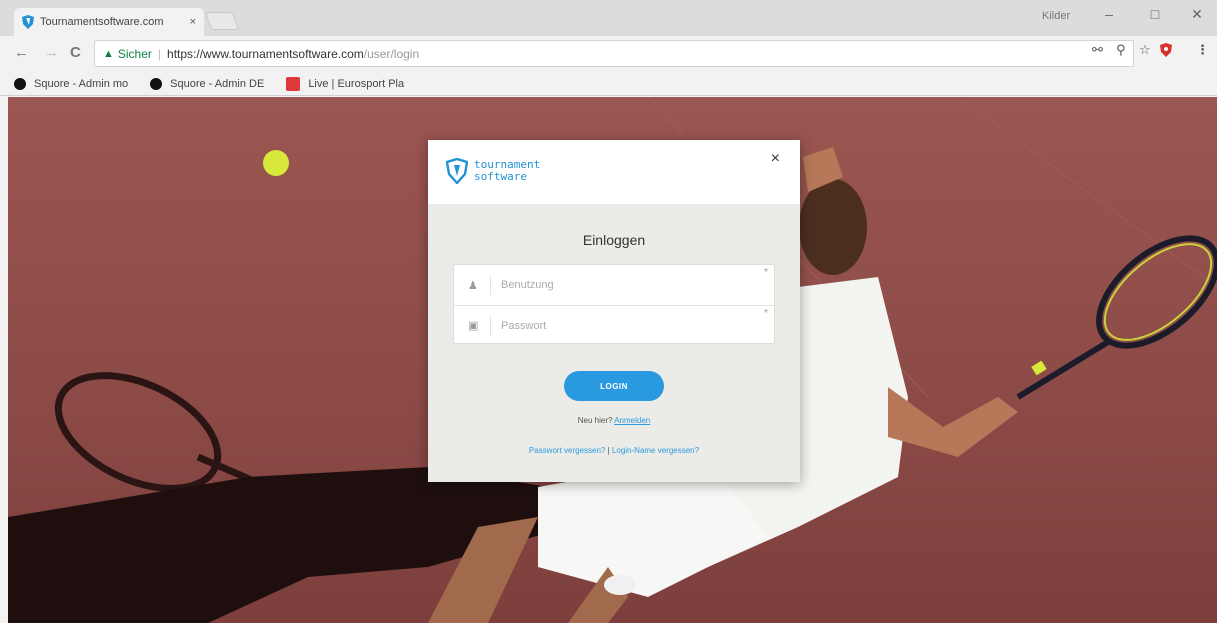  I want to click on secure-label: Sicher, so click(134, 53).